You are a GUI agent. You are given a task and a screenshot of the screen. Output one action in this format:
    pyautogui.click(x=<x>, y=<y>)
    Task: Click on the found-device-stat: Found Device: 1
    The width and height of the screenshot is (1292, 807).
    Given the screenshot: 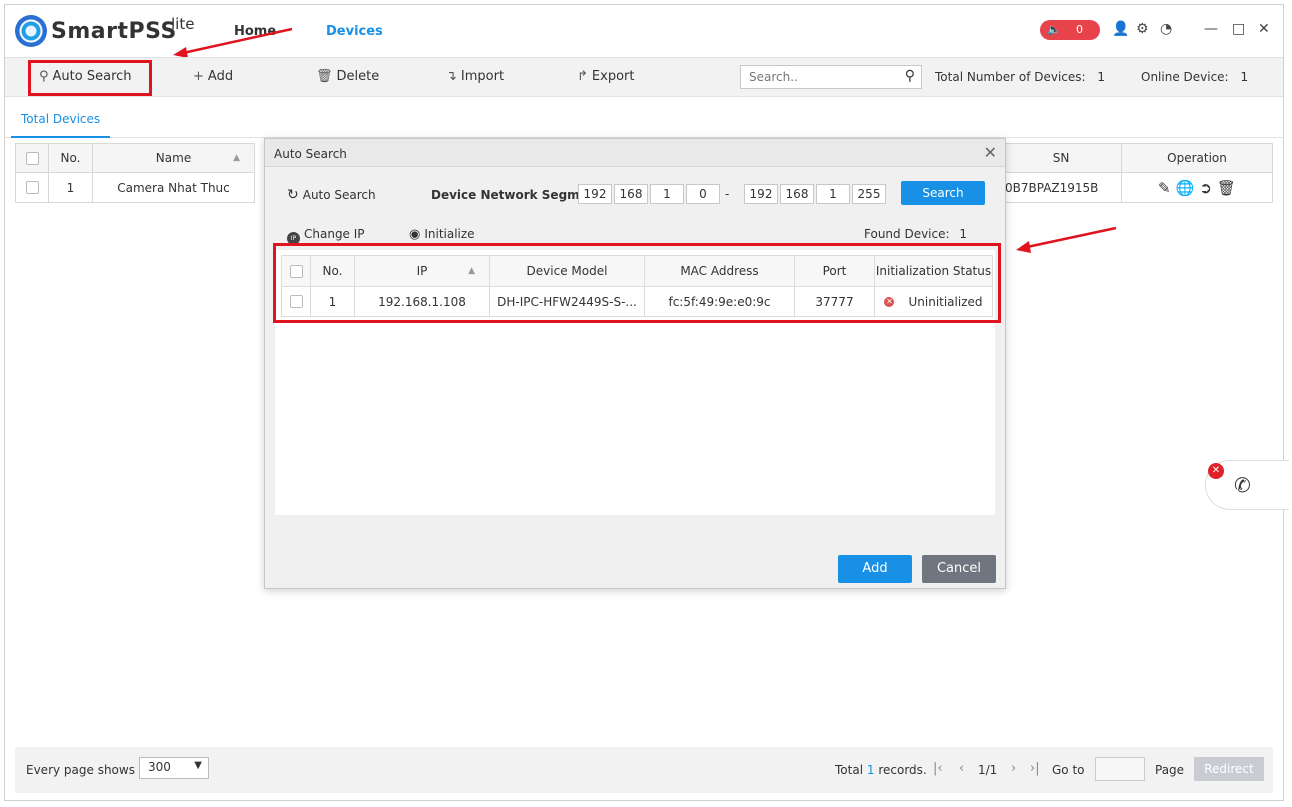 What is the action you would take?
    pyautogui.click(x=915, y=234)
    